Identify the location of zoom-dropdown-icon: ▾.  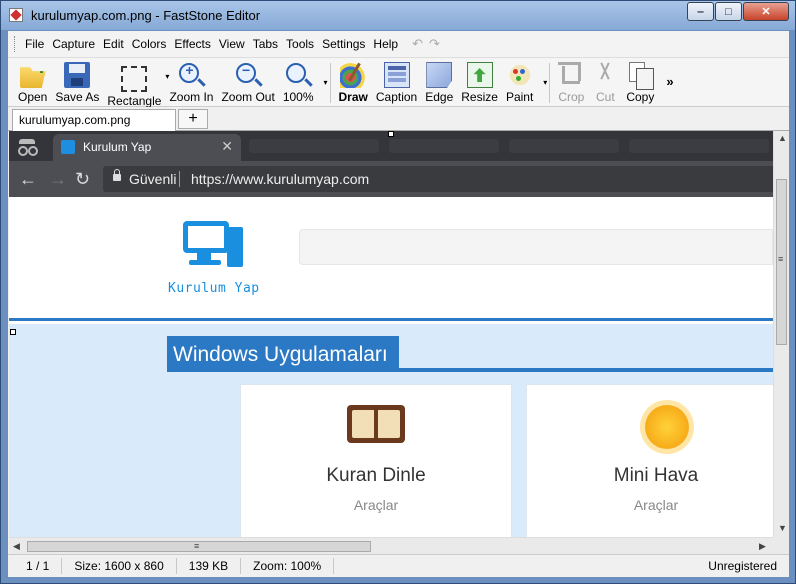
(326, 82).